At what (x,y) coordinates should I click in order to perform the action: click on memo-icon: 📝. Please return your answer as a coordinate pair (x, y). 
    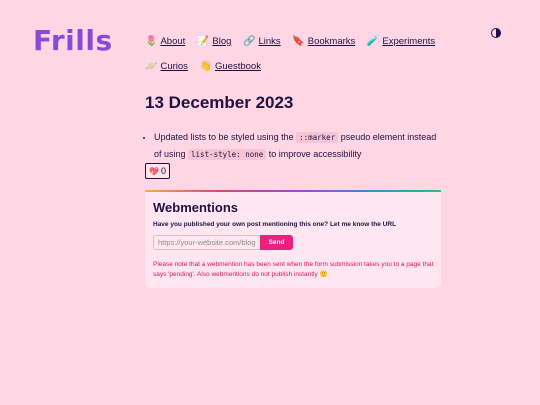
    Looking at the image, I should click on (203, 41).